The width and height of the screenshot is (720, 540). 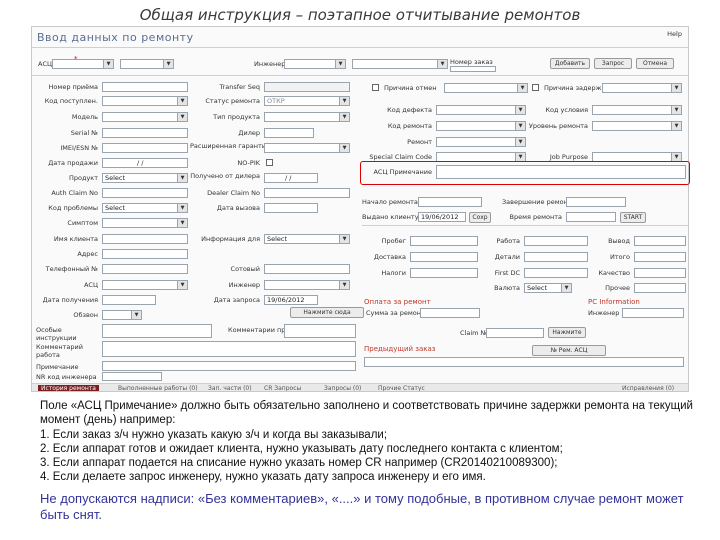 I want to click on labor-input, so click(x=556, y=241).